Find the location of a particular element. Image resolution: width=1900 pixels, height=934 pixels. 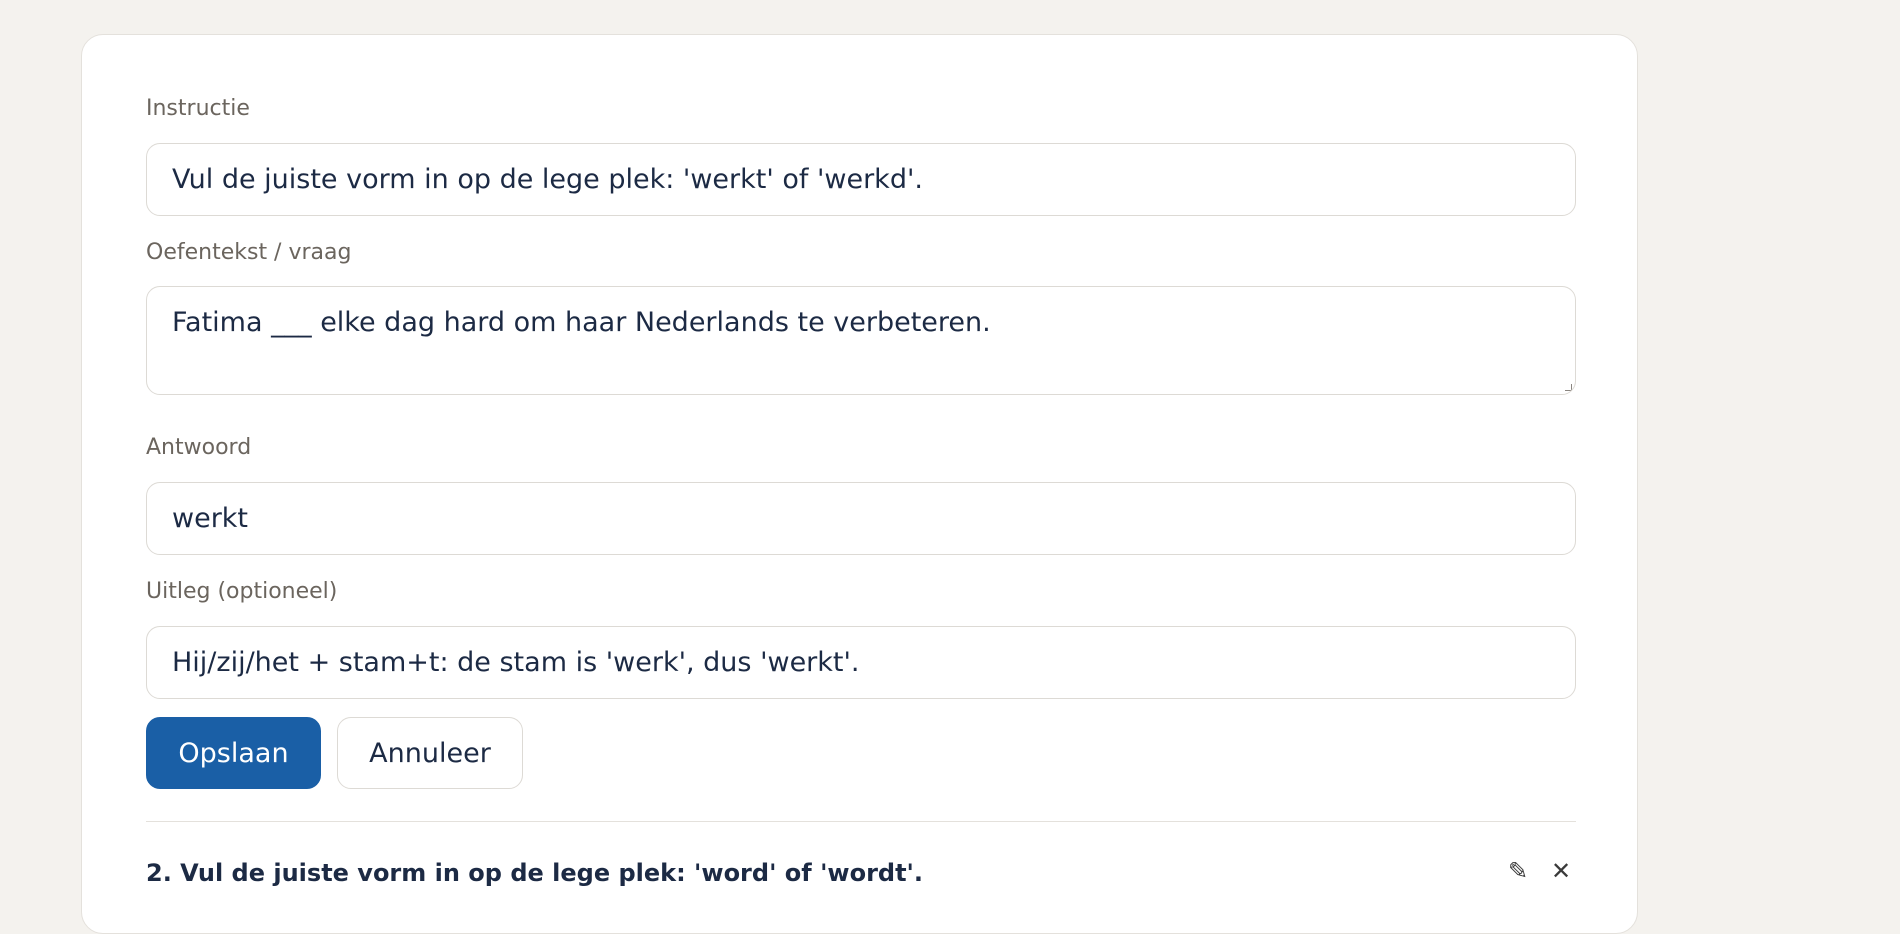

item-divider is located at coordinates (861, 821).